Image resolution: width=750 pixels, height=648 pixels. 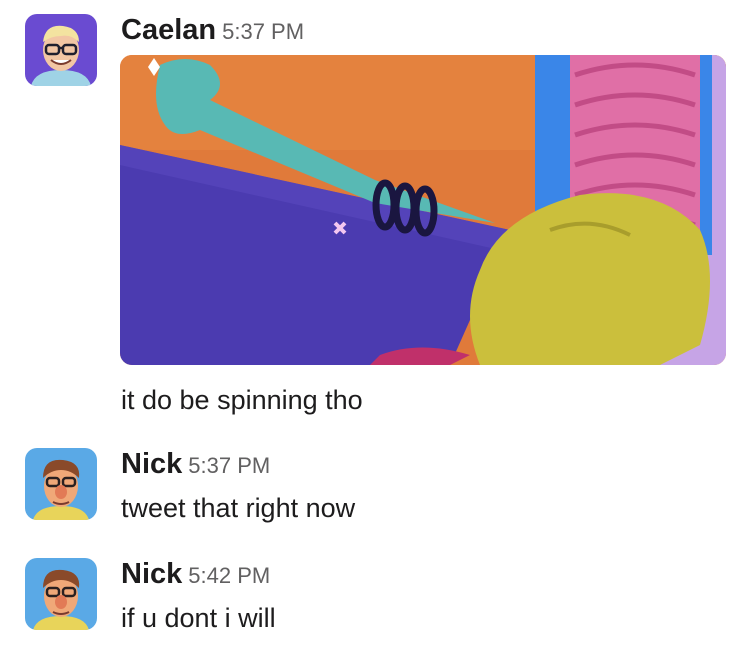 What do you see at coordinates (198, 618) in the screenshot?
I see `message-text: if u dont i will` at bounding box center [198, 618].